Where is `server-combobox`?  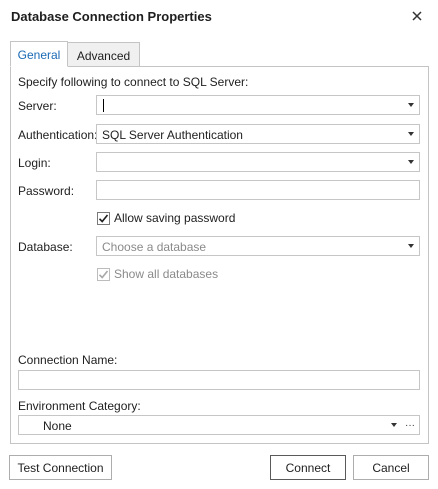
server-combobox is located at coordinates (258, 105).